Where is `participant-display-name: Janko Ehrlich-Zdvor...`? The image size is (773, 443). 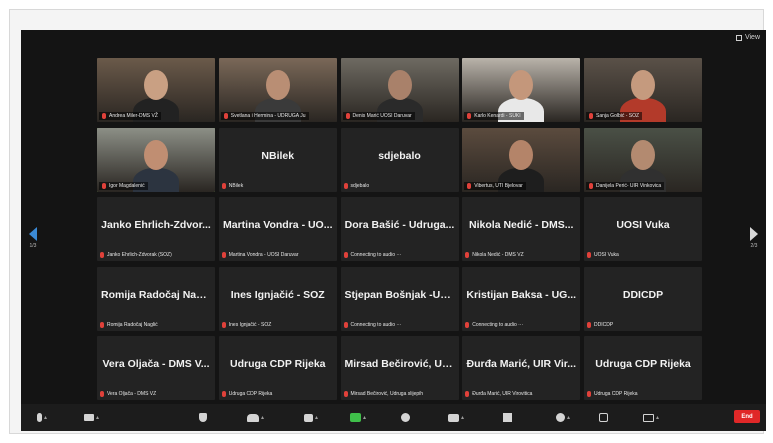
participant-display-name: Janko Ehrlich-Zdvor... is located at coordinates (156, 225).